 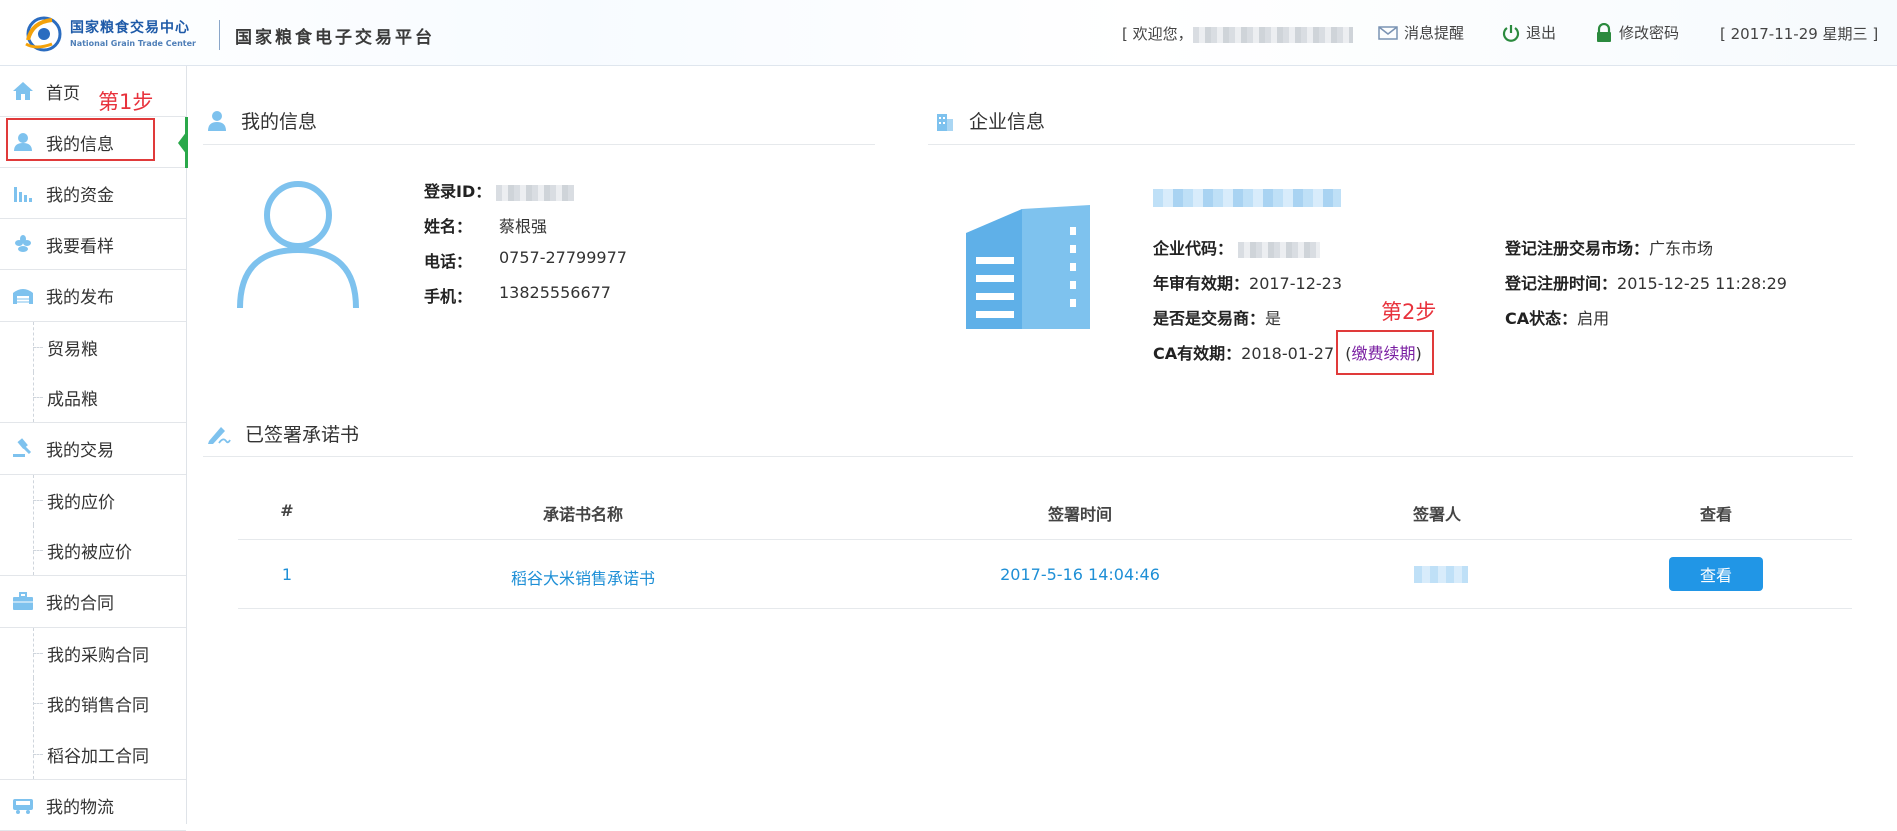 What do you see at coordinates (93, 754) in the screenshot?
I see `sidebar-sub-processing-contracts: 稻谷加工合同` at bounding box center [93, 754].